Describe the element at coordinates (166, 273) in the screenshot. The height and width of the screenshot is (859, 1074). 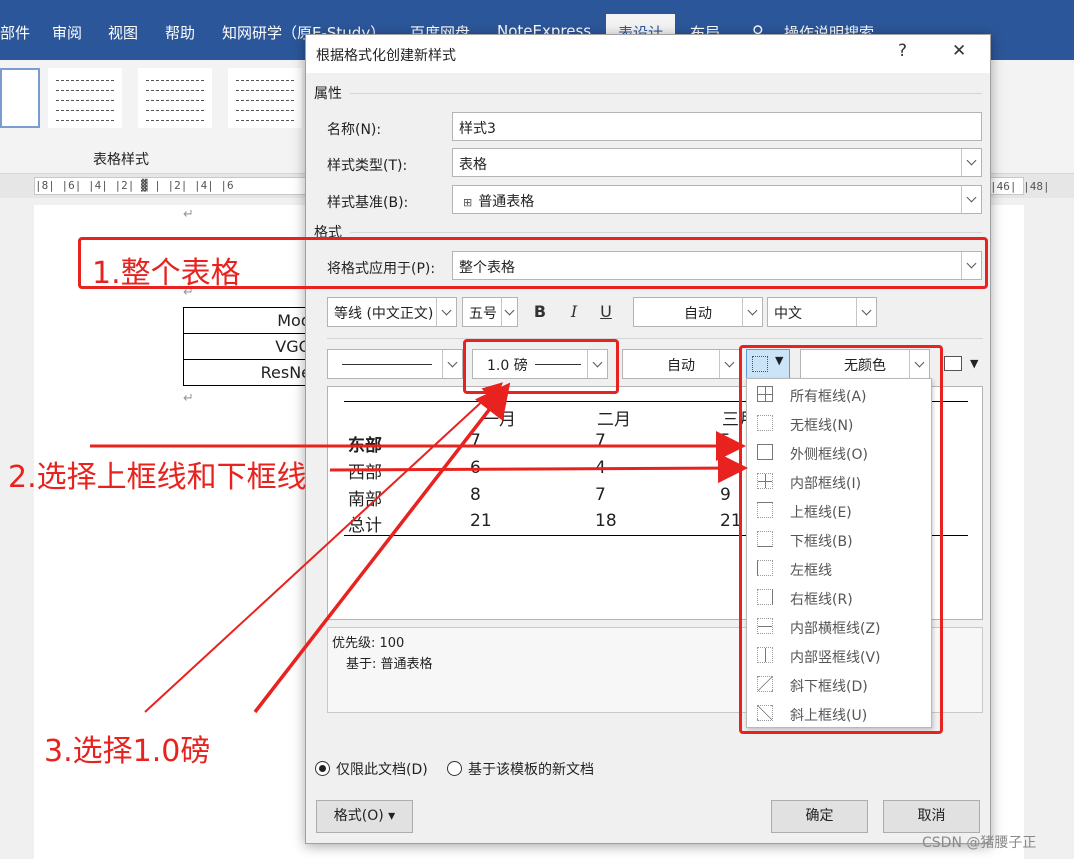
I see `annotation-step1: 1.整个表格` at that location.